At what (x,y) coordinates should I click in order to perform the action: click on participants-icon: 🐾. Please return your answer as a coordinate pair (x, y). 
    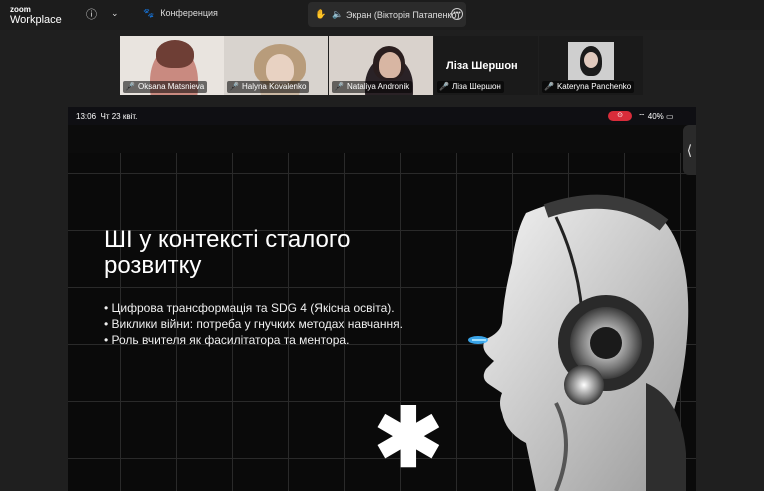
    Looking at the image, I should click on (149, 13).